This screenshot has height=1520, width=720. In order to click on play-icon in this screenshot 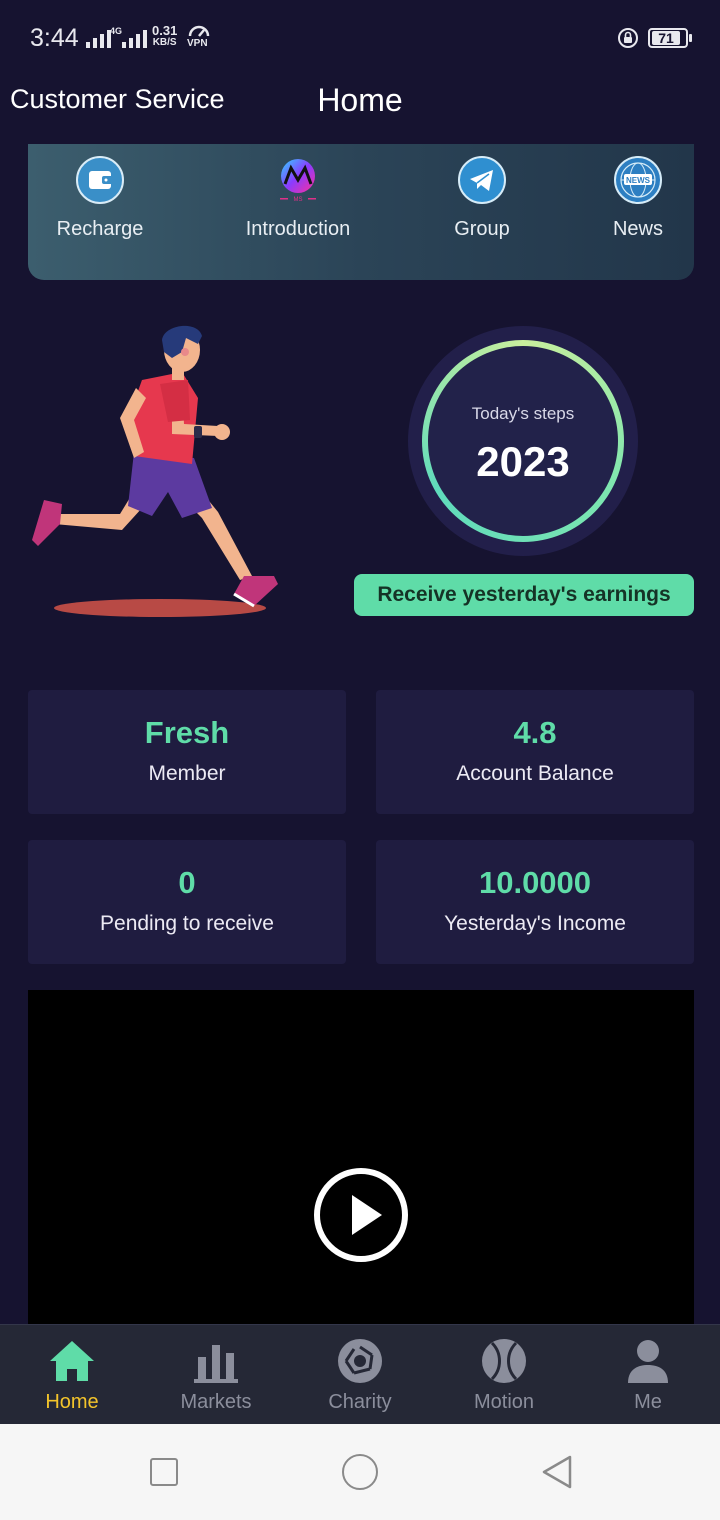, I will do `click(361, 1215)`.